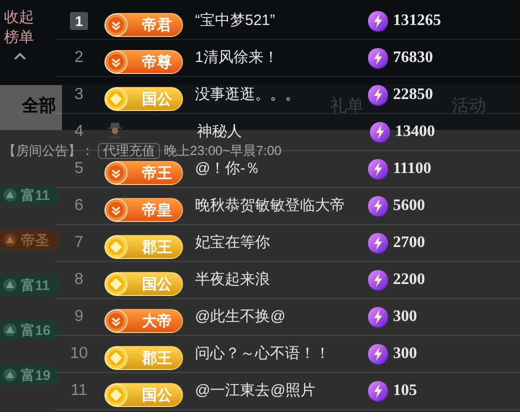 The height and width of the screenshot is (412, 520). I want to click on score: 2700, so click(408, 243).